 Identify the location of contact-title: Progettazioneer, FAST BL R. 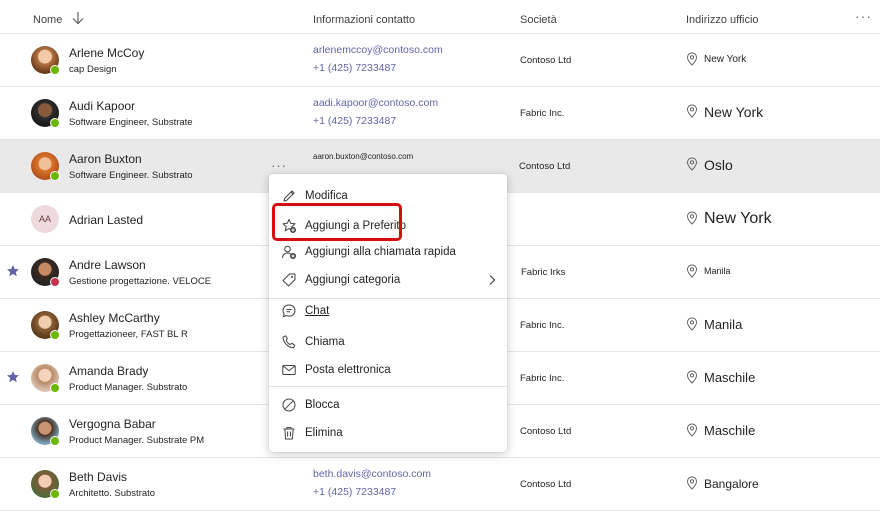
(128, 334).